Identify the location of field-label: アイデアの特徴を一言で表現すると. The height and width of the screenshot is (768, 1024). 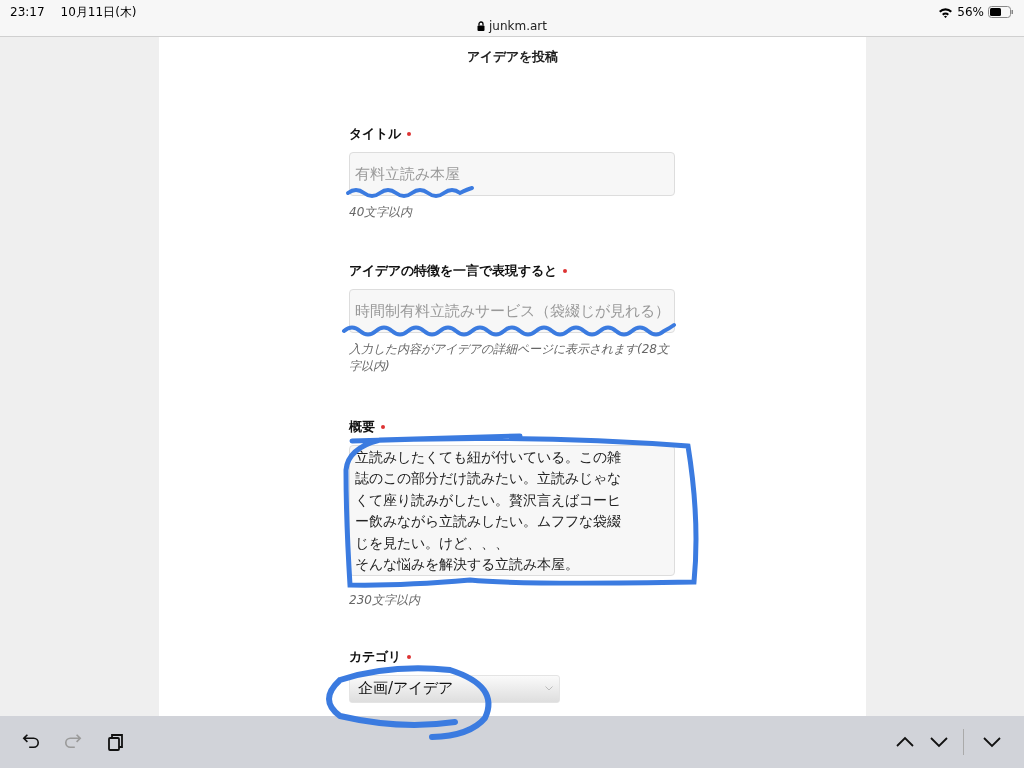
(453, 270).